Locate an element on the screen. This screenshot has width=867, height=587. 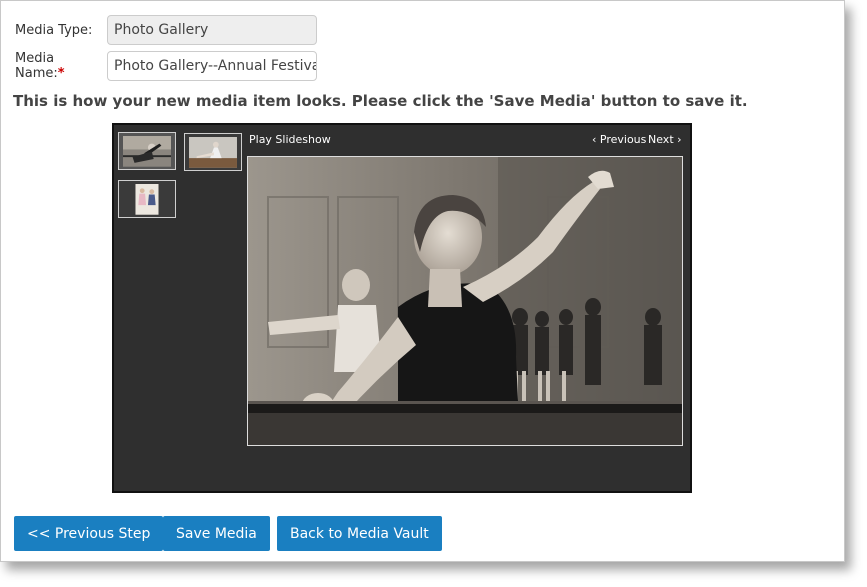
media-name-field: Photo Gallery--Annual Festival is located at coordinates (212, 66).